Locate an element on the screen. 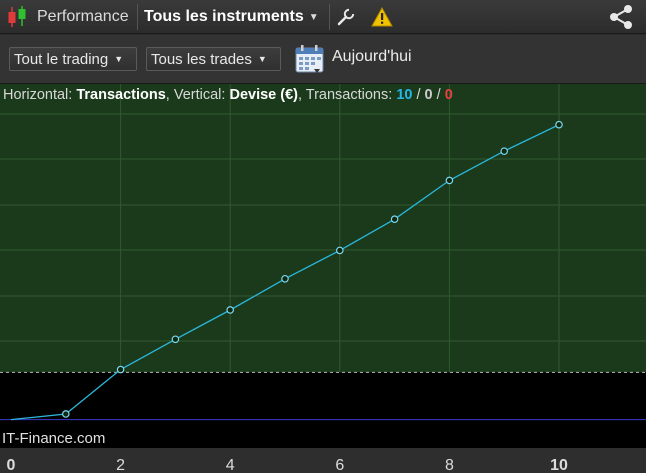  wrench-icon is located at coordinates (346, 17).